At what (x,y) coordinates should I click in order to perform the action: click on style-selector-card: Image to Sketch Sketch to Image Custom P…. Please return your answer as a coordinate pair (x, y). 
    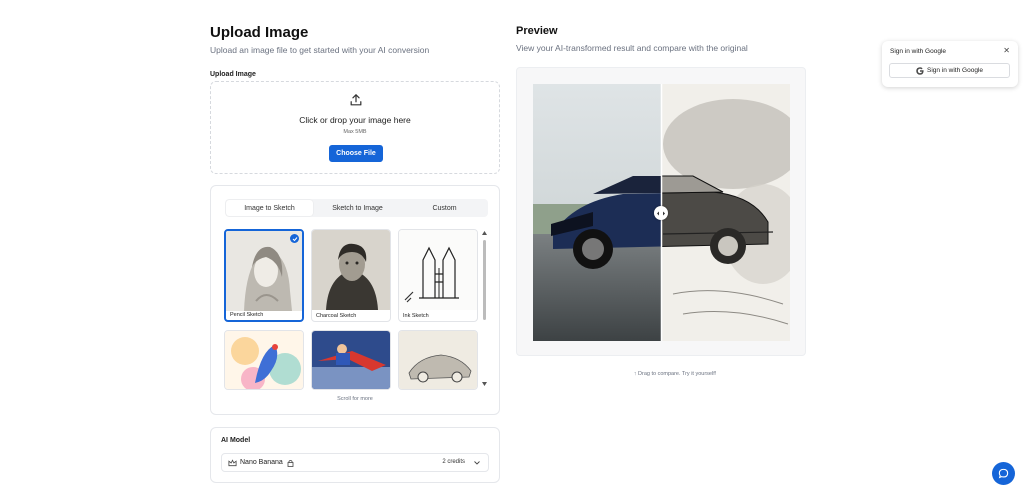
    Looking at the image, I should click on (355, 300).